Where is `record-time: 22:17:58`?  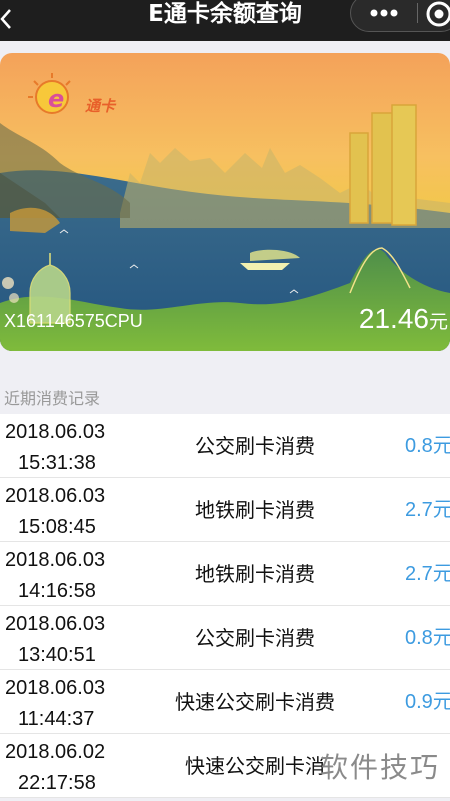 record-time: 22:17:58 is located at coordinates (57, 783).